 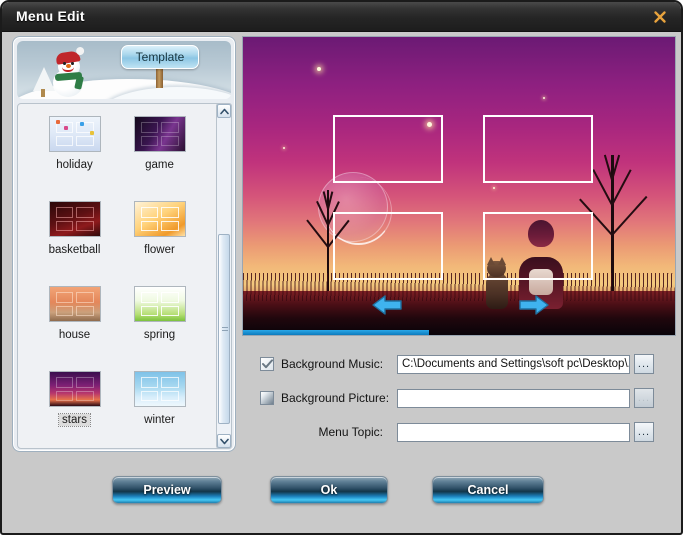 I want to click on grass-silhouette, so click(x=459, y=287).